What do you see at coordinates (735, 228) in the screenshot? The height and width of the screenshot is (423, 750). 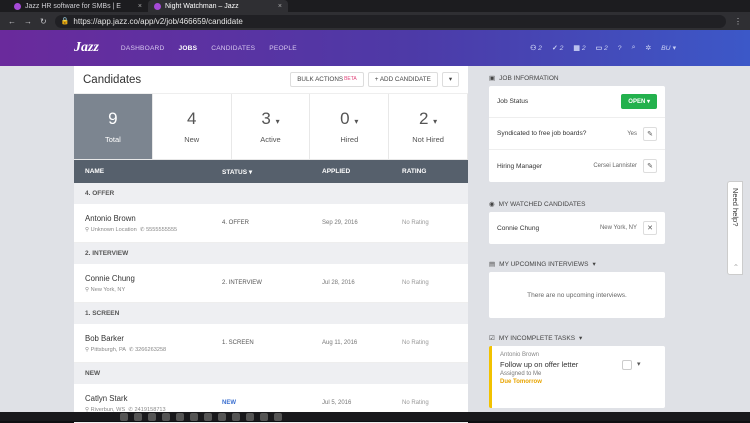 I see `need-help-tab: Need help? ‹` at bounding box center [735, 228].